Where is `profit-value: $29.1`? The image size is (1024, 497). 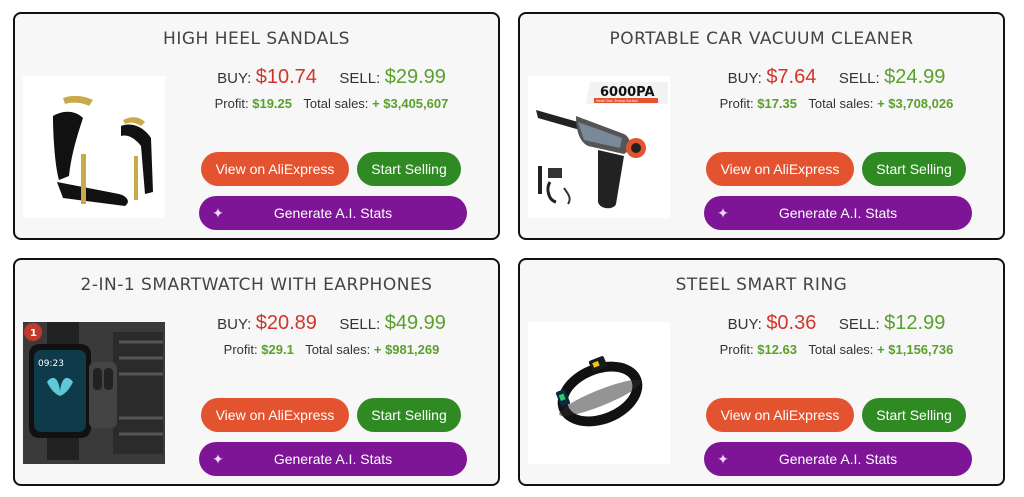 profit-value: $29.1 is located at coordinates (277, 349).